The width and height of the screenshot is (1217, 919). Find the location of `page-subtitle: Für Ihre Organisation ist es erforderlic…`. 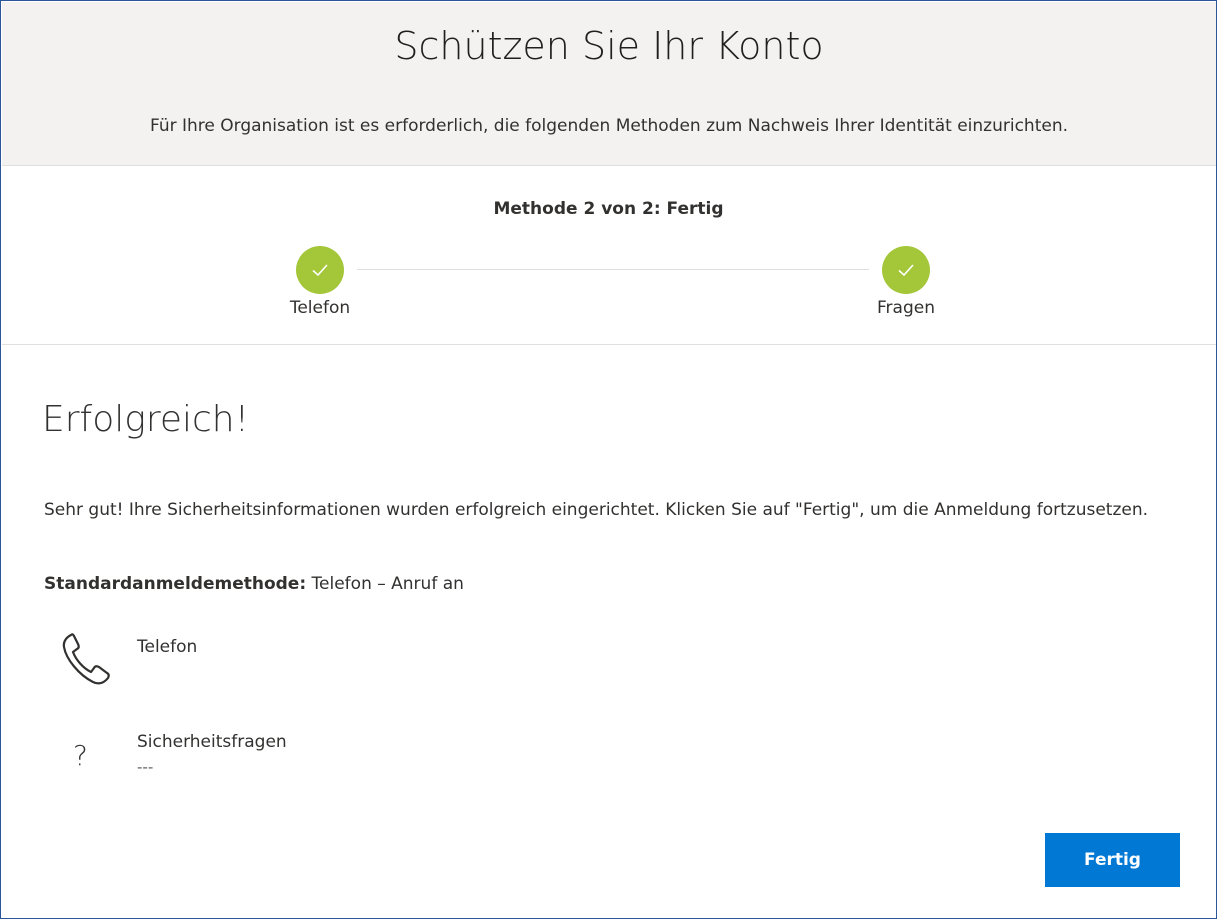

page-subtitle: Für Ihre Organisation ist es erforderlic… is located at coordinates (609, 126).